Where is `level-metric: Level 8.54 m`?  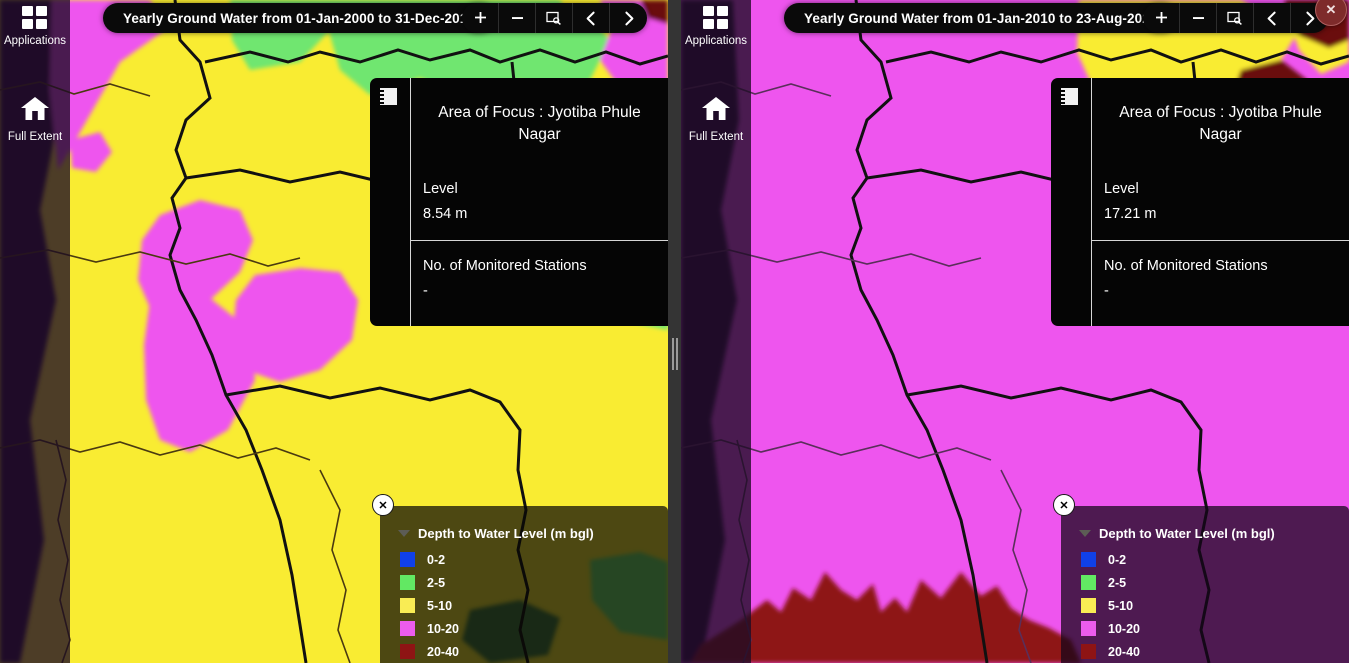 level-metric: Level 8.54 m is located at coordinates (539, 193).